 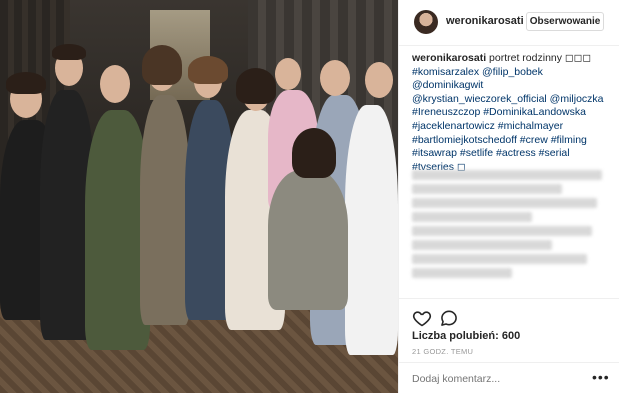 I want to click on caption-username: weronikarosati, so click(x=449, y=58).